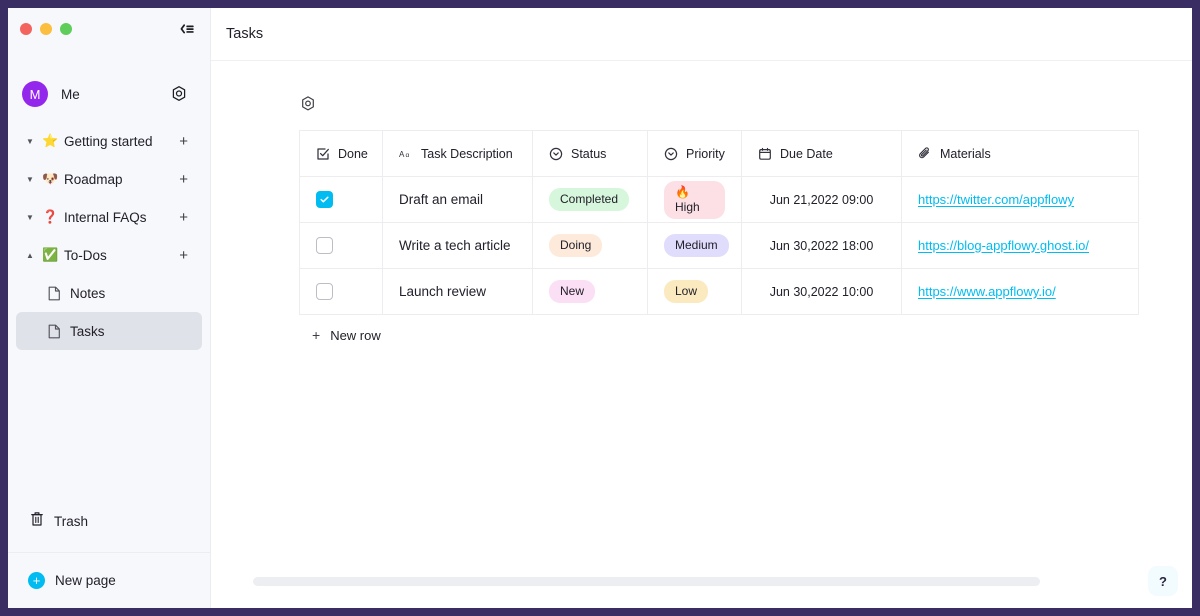 Image resolution: width=1200 pixels, height=616 pixels. I want to click on gear-icon, so click(179, 94).